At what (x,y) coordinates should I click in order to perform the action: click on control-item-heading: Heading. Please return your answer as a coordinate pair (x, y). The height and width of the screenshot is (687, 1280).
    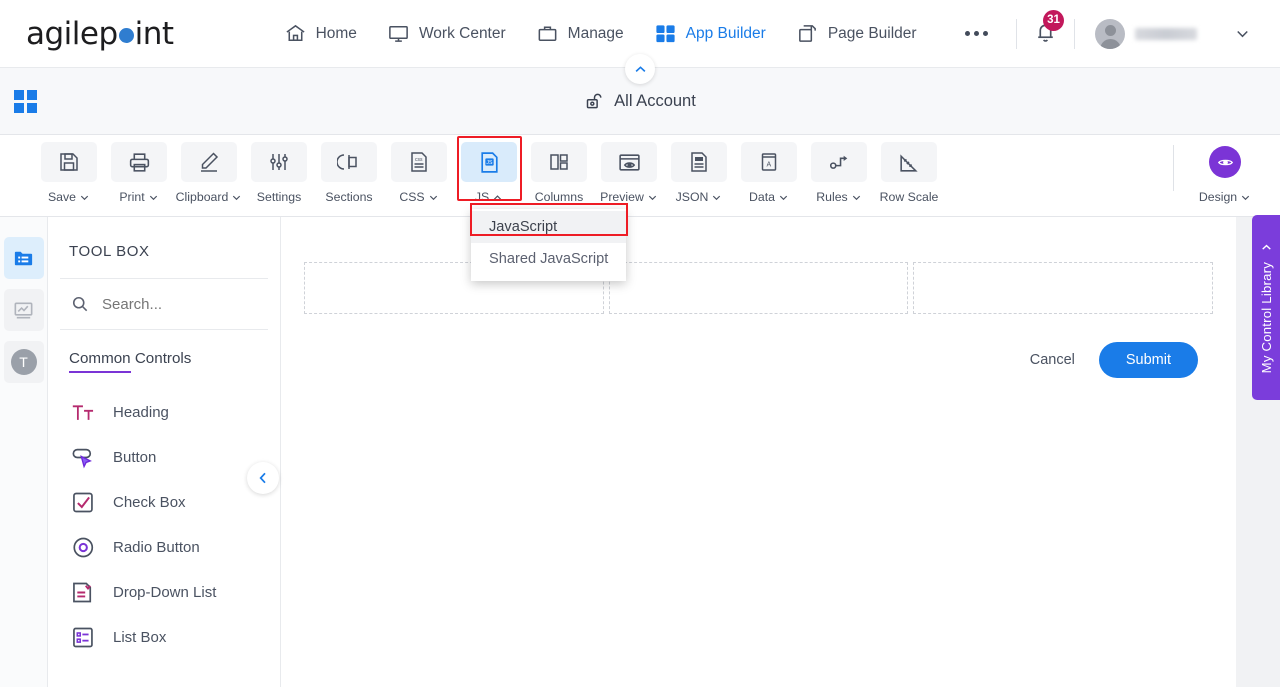
    Looking at the image, I should click on (164, 412).